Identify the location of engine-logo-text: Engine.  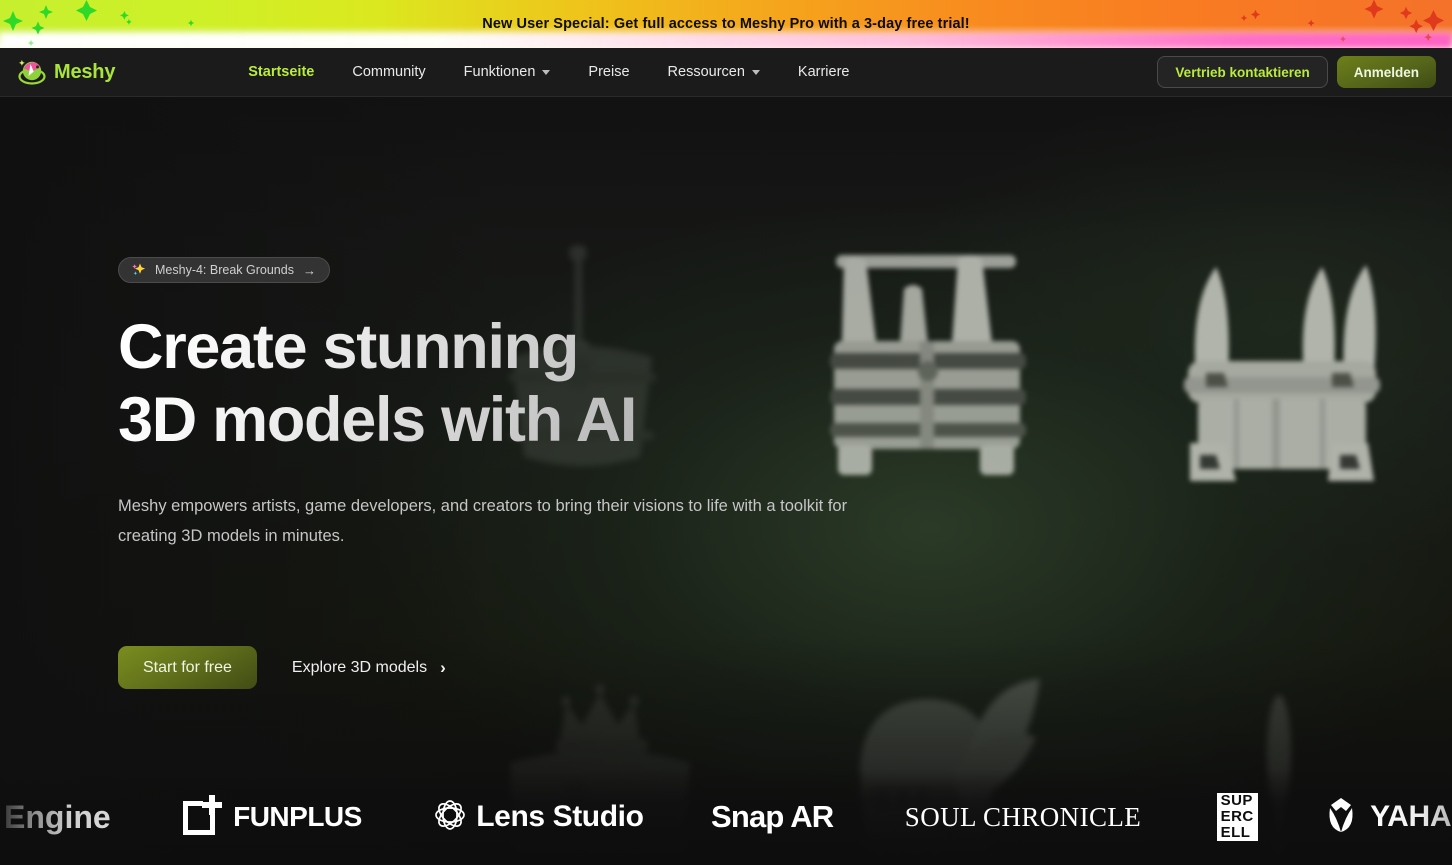
(57, 816).